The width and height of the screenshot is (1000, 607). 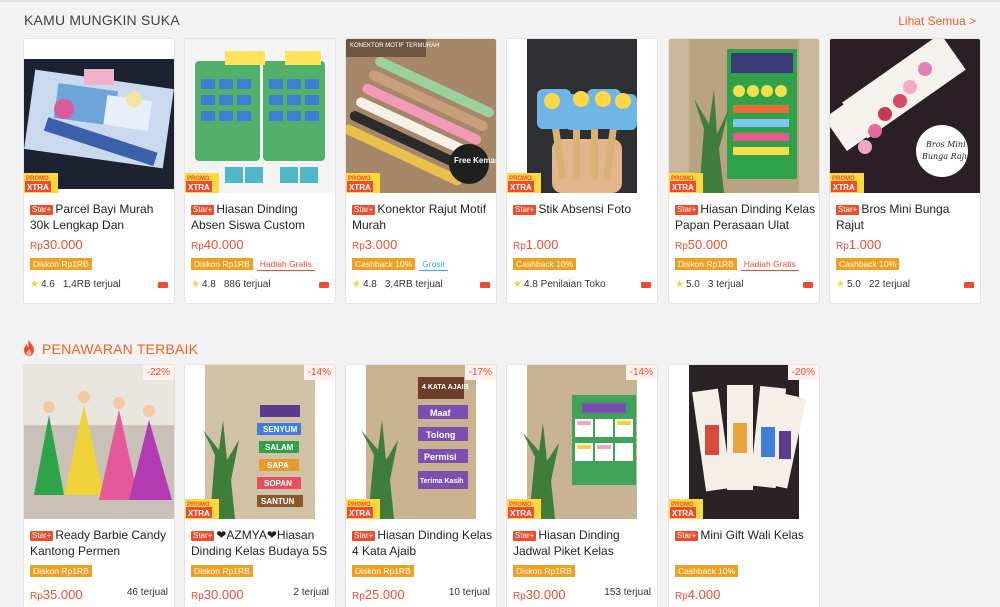 I want to click on discount-badge: -17%, so click(x=480, y=372).